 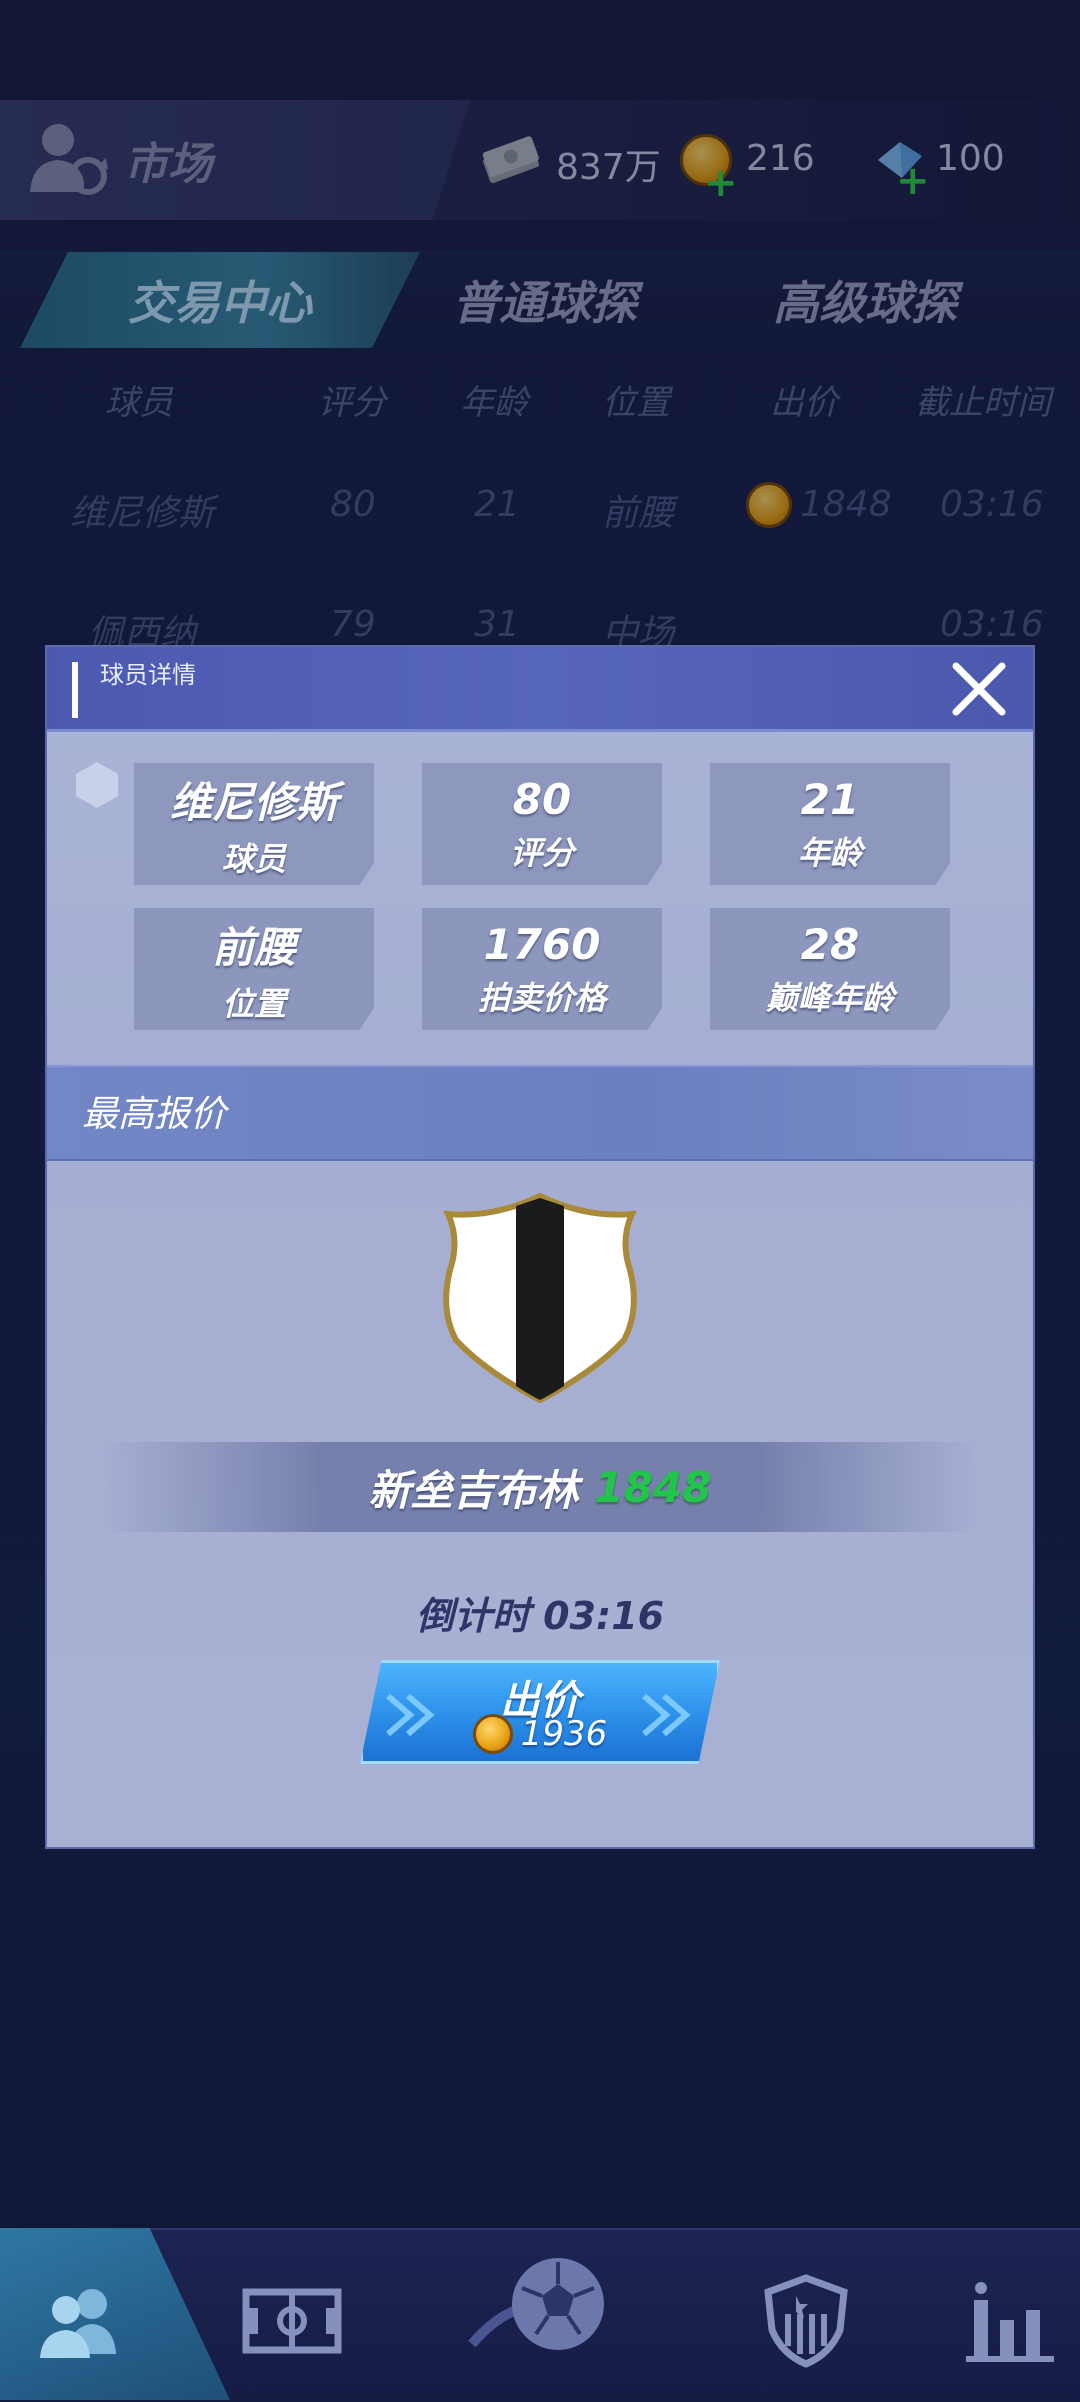 I want to click on stat-label: 拍卖价格, so click(x=541, y=997).